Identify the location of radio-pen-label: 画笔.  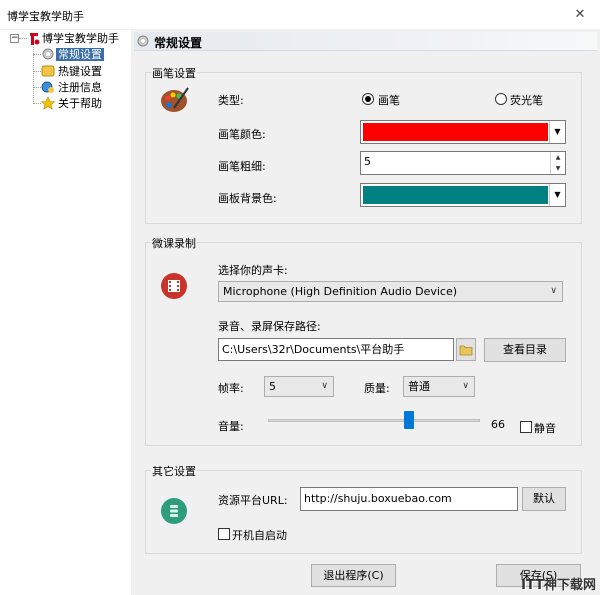
(389, 100).